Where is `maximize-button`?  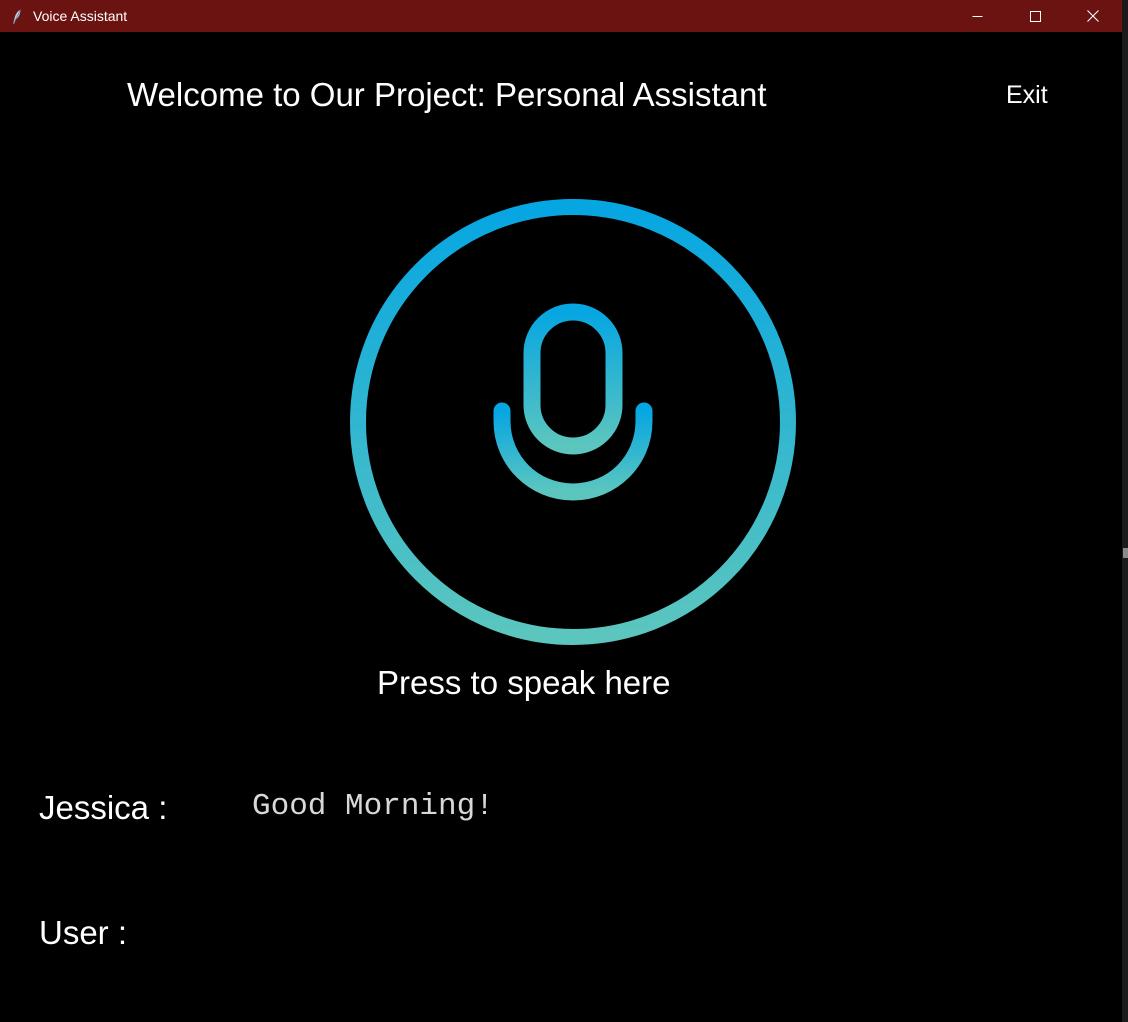 maximize-button is located at coordinates (1035, 16).